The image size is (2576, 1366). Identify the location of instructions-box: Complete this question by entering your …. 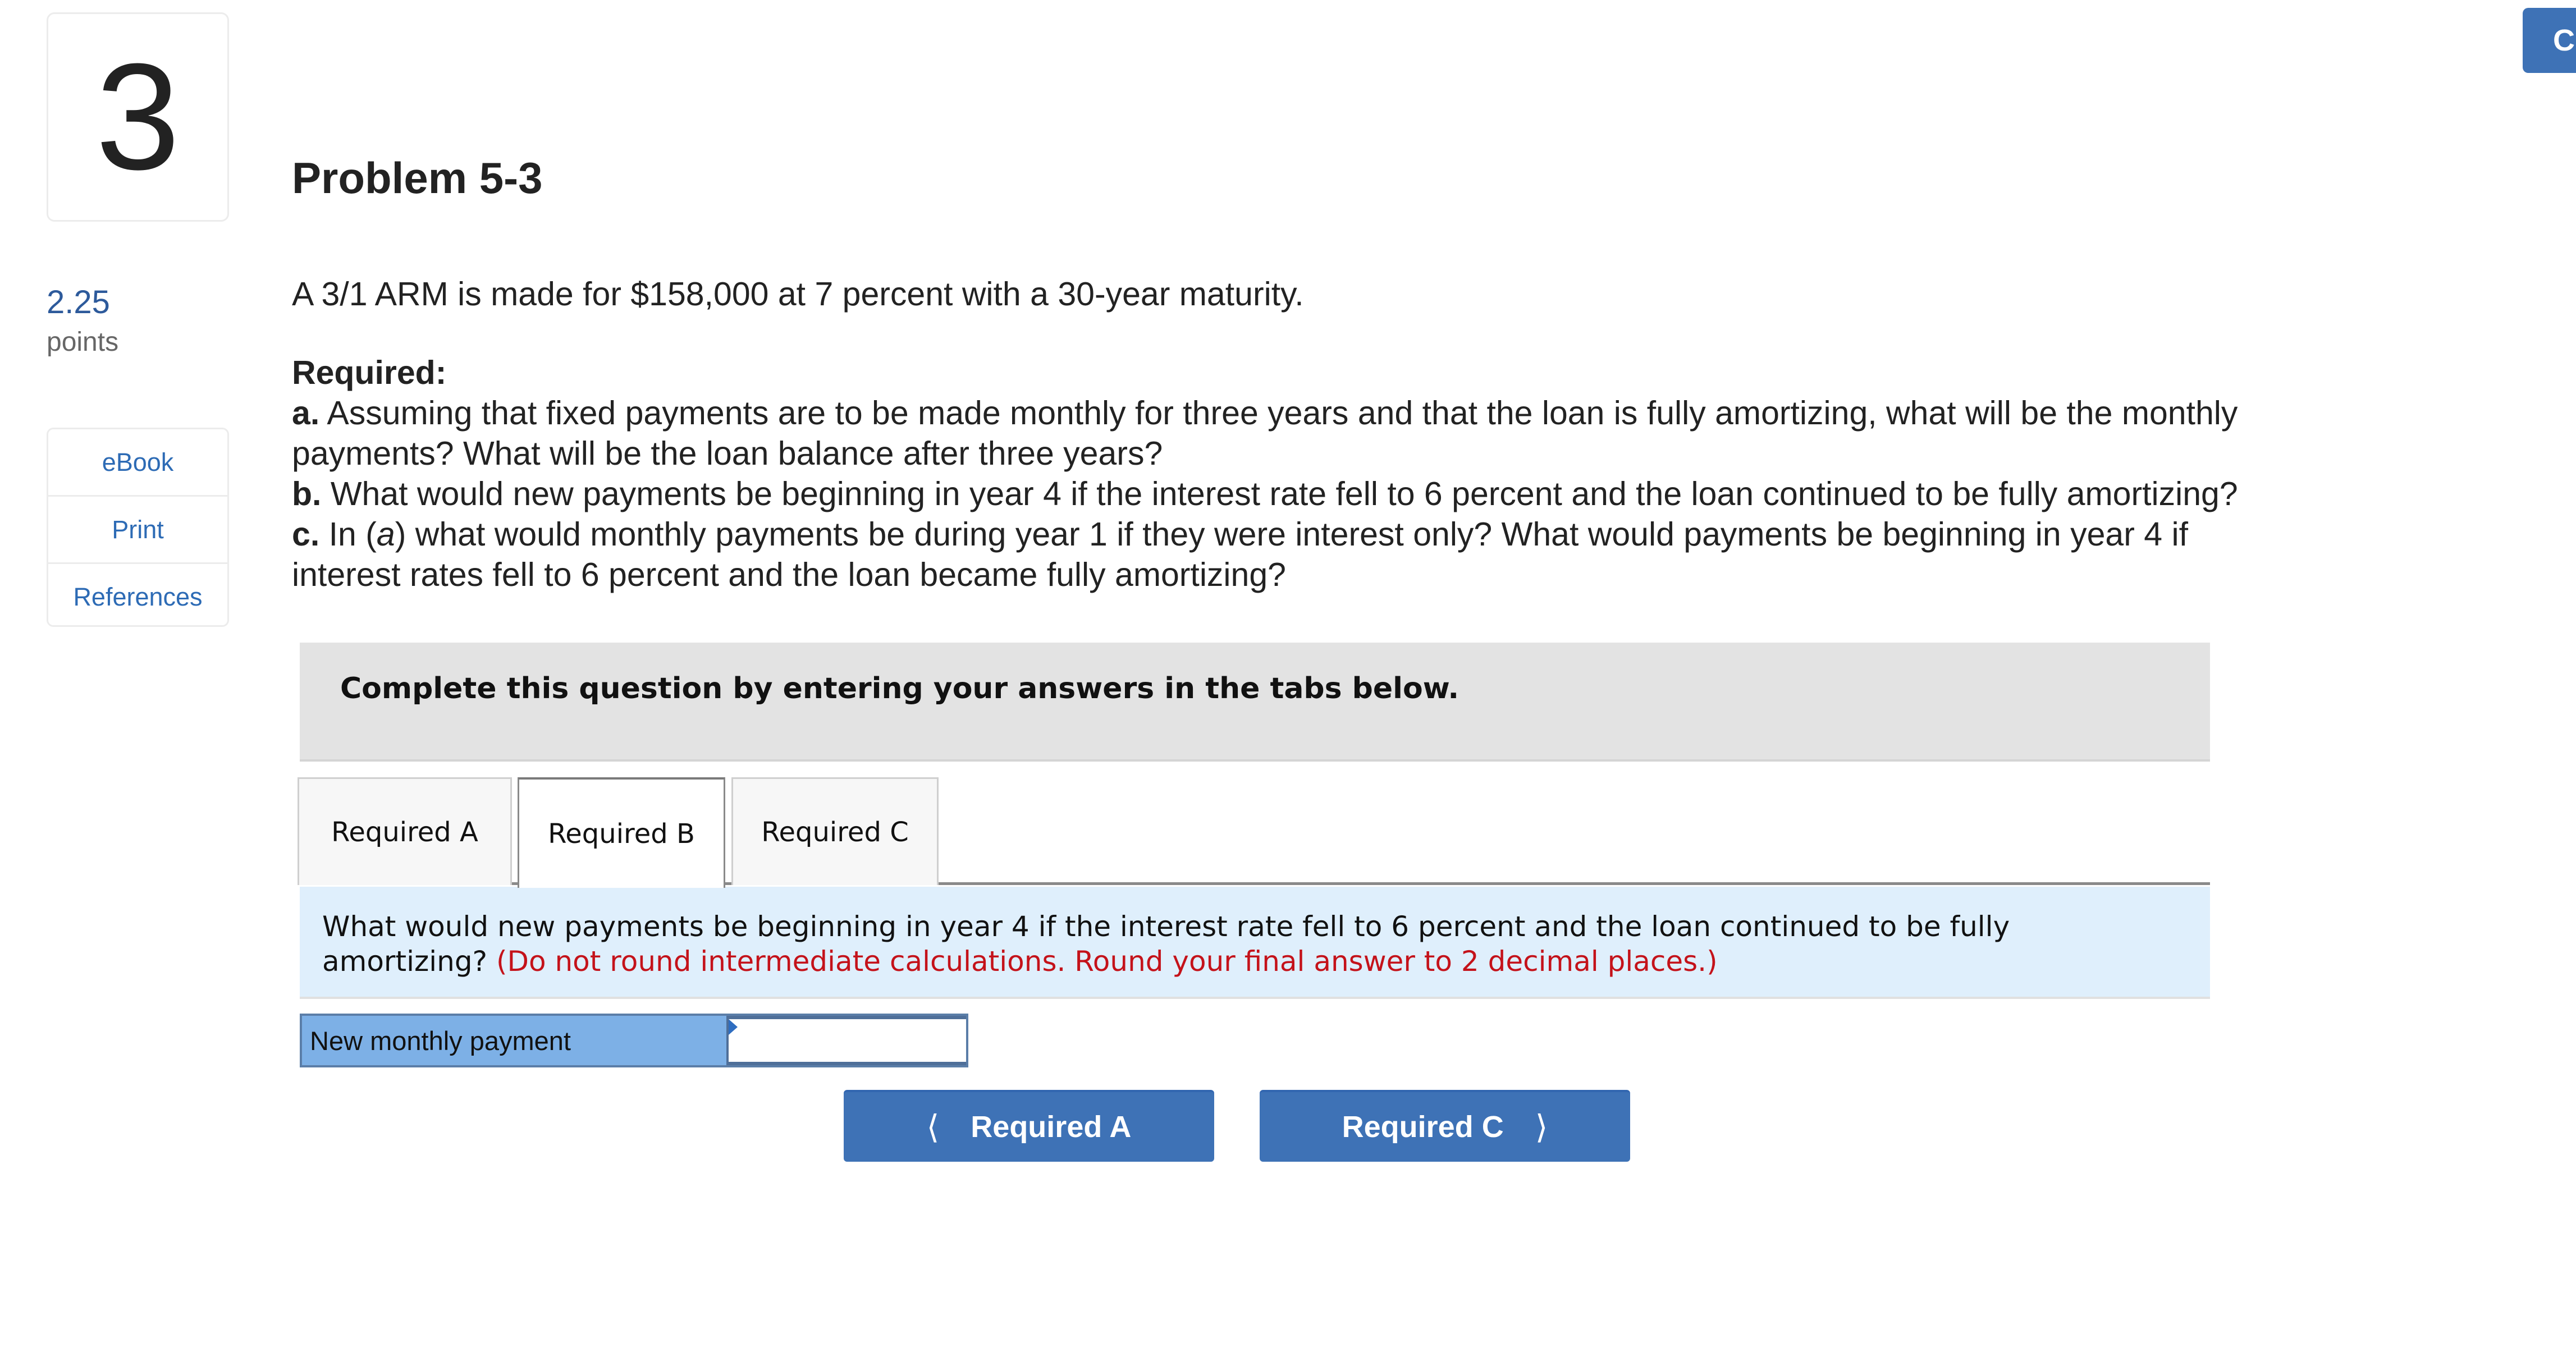
(1255, 703).